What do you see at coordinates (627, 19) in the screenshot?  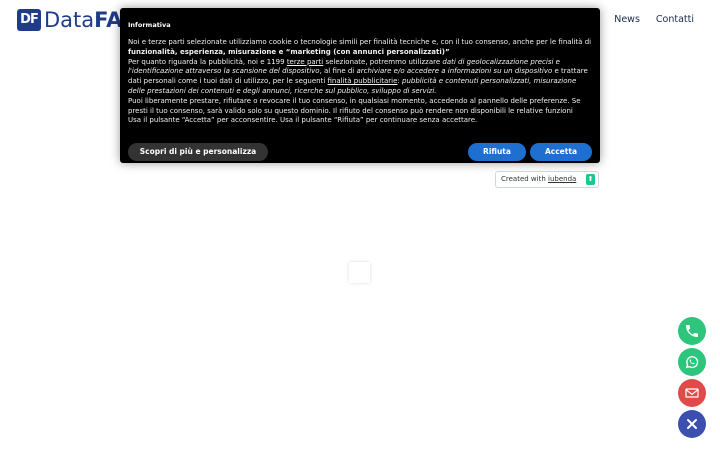 I see `nav-item-news: News` at bounding box center [627, 19].